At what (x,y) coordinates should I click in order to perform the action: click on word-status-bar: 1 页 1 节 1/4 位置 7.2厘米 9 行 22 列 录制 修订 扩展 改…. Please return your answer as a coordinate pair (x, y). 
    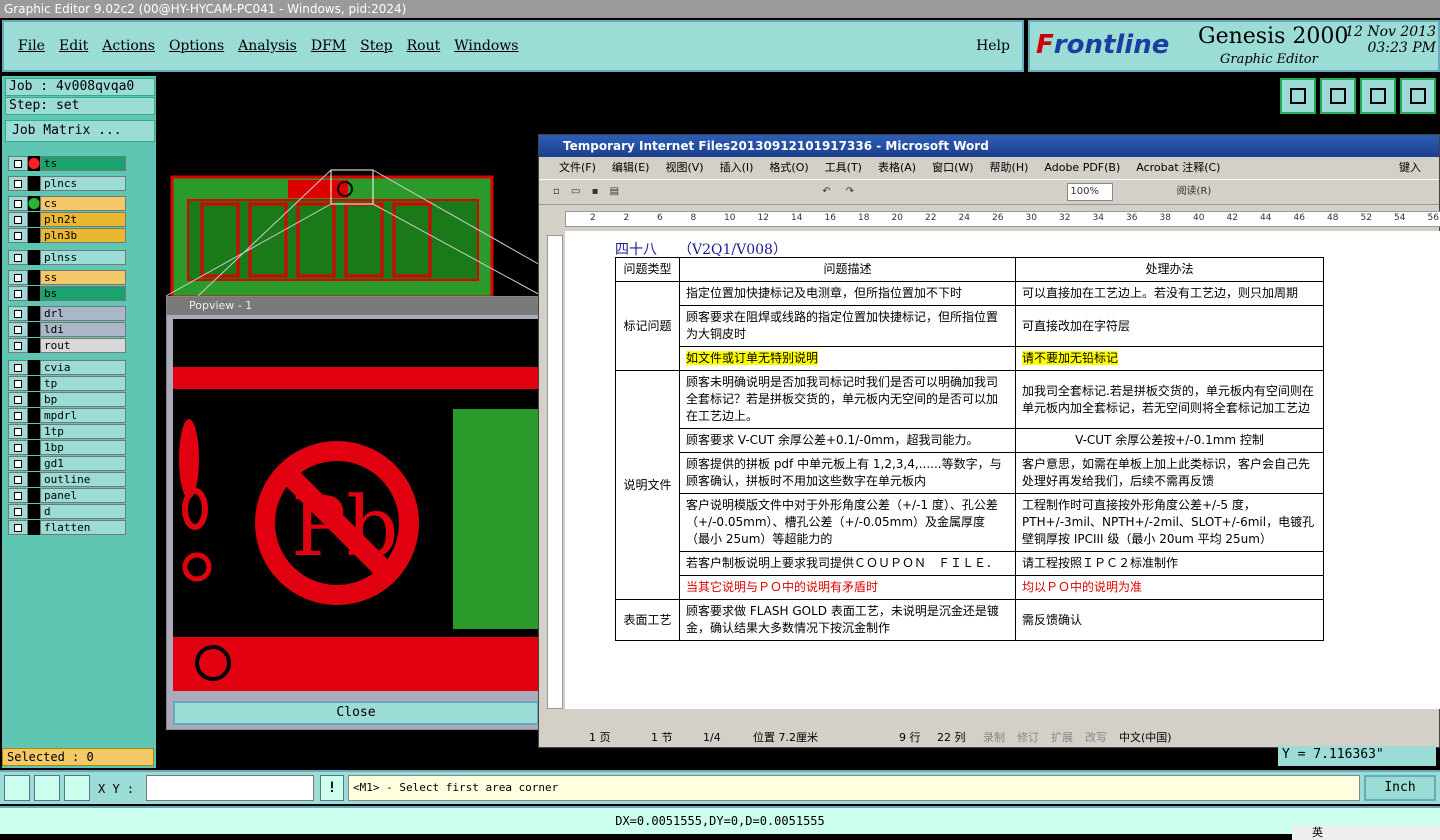
    Looking at the image, I should click on (989, 738).